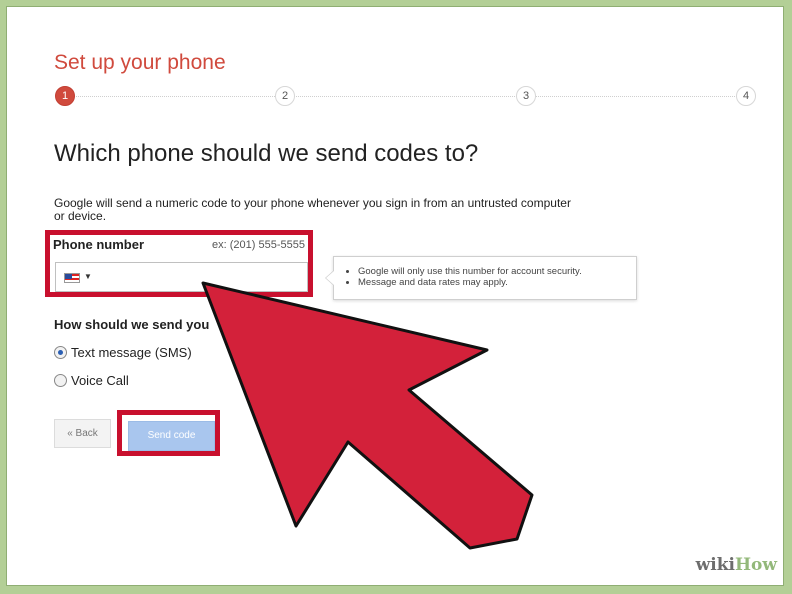 The image size is (792, 594). What do you see at coordinates (179, 263) in the screenshot?
I see `phone-highlight-box` at bounding box center [179, 263].